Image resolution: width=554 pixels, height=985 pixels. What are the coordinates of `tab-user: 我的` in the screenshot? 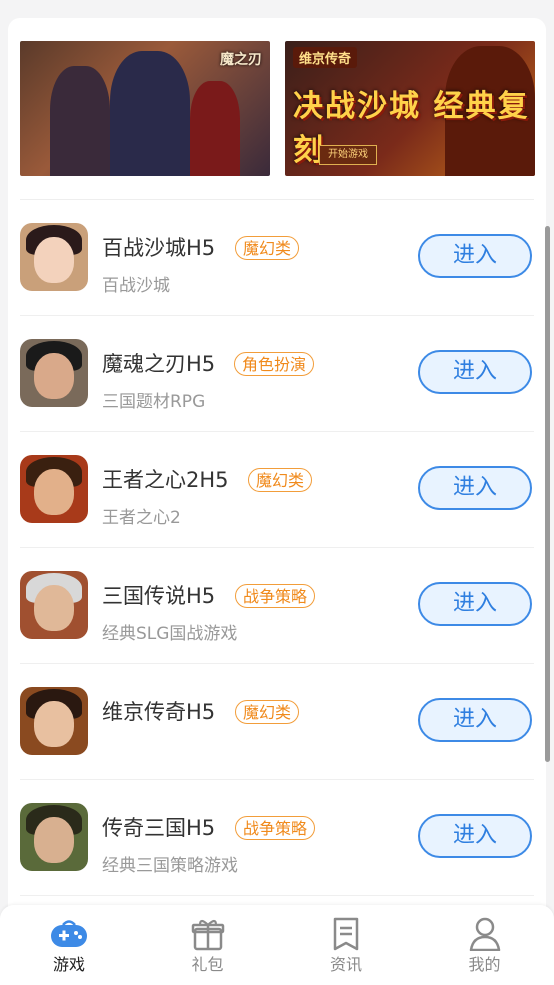 It's located at (485, 945).